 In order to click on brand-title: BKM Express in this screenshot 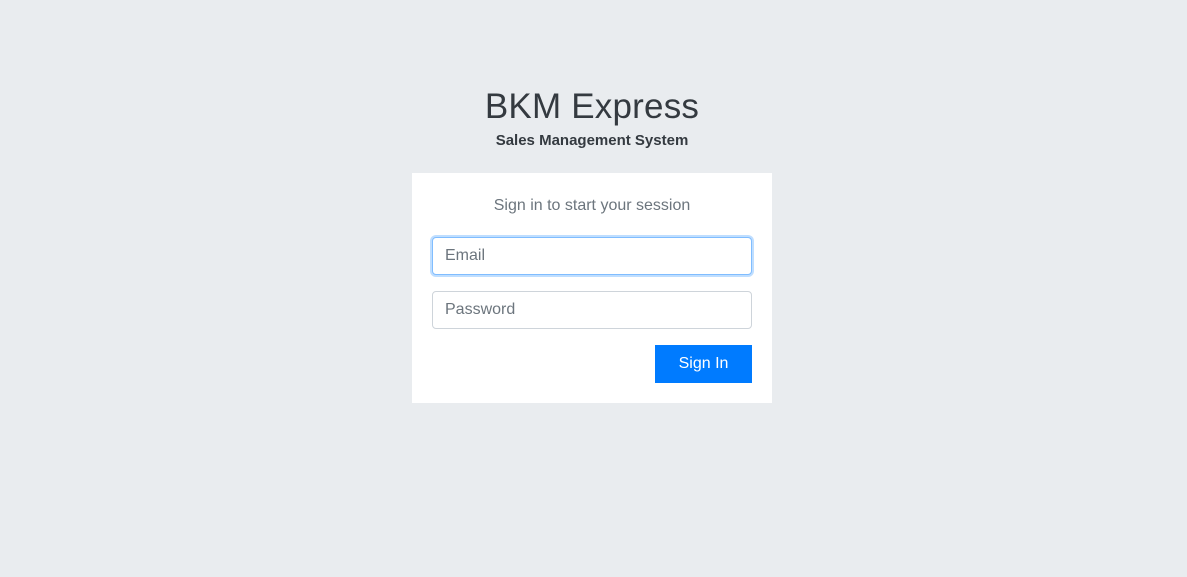, I will do `click(592, 106)`.